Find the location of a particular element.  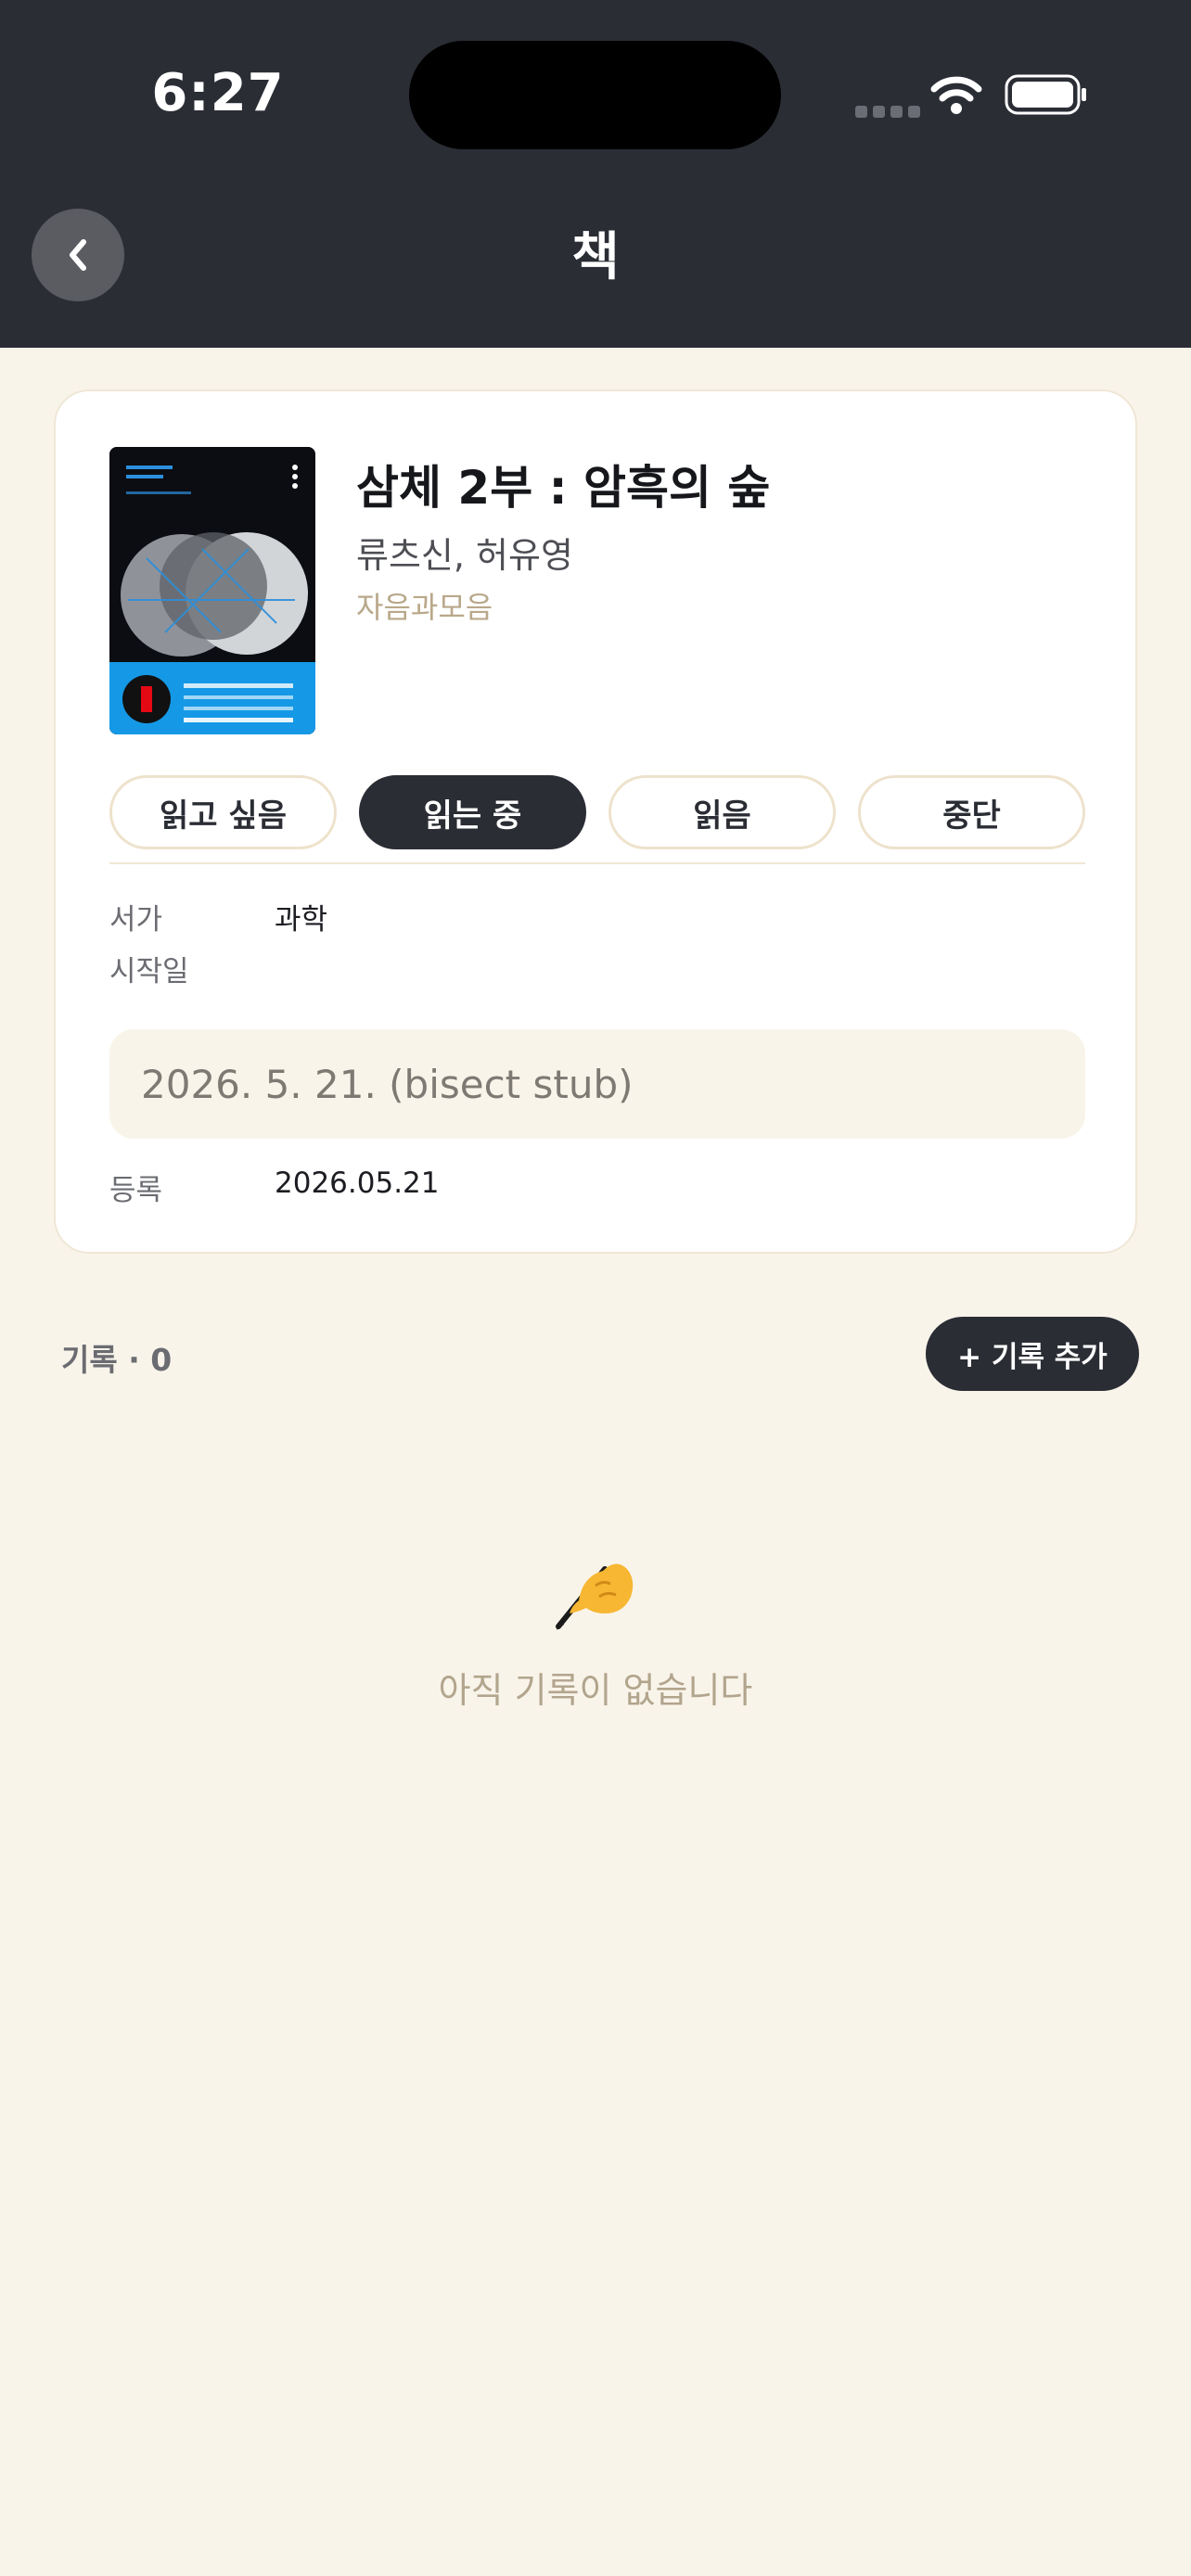

status-time: 6:27 is located at coordinates (218, 93).